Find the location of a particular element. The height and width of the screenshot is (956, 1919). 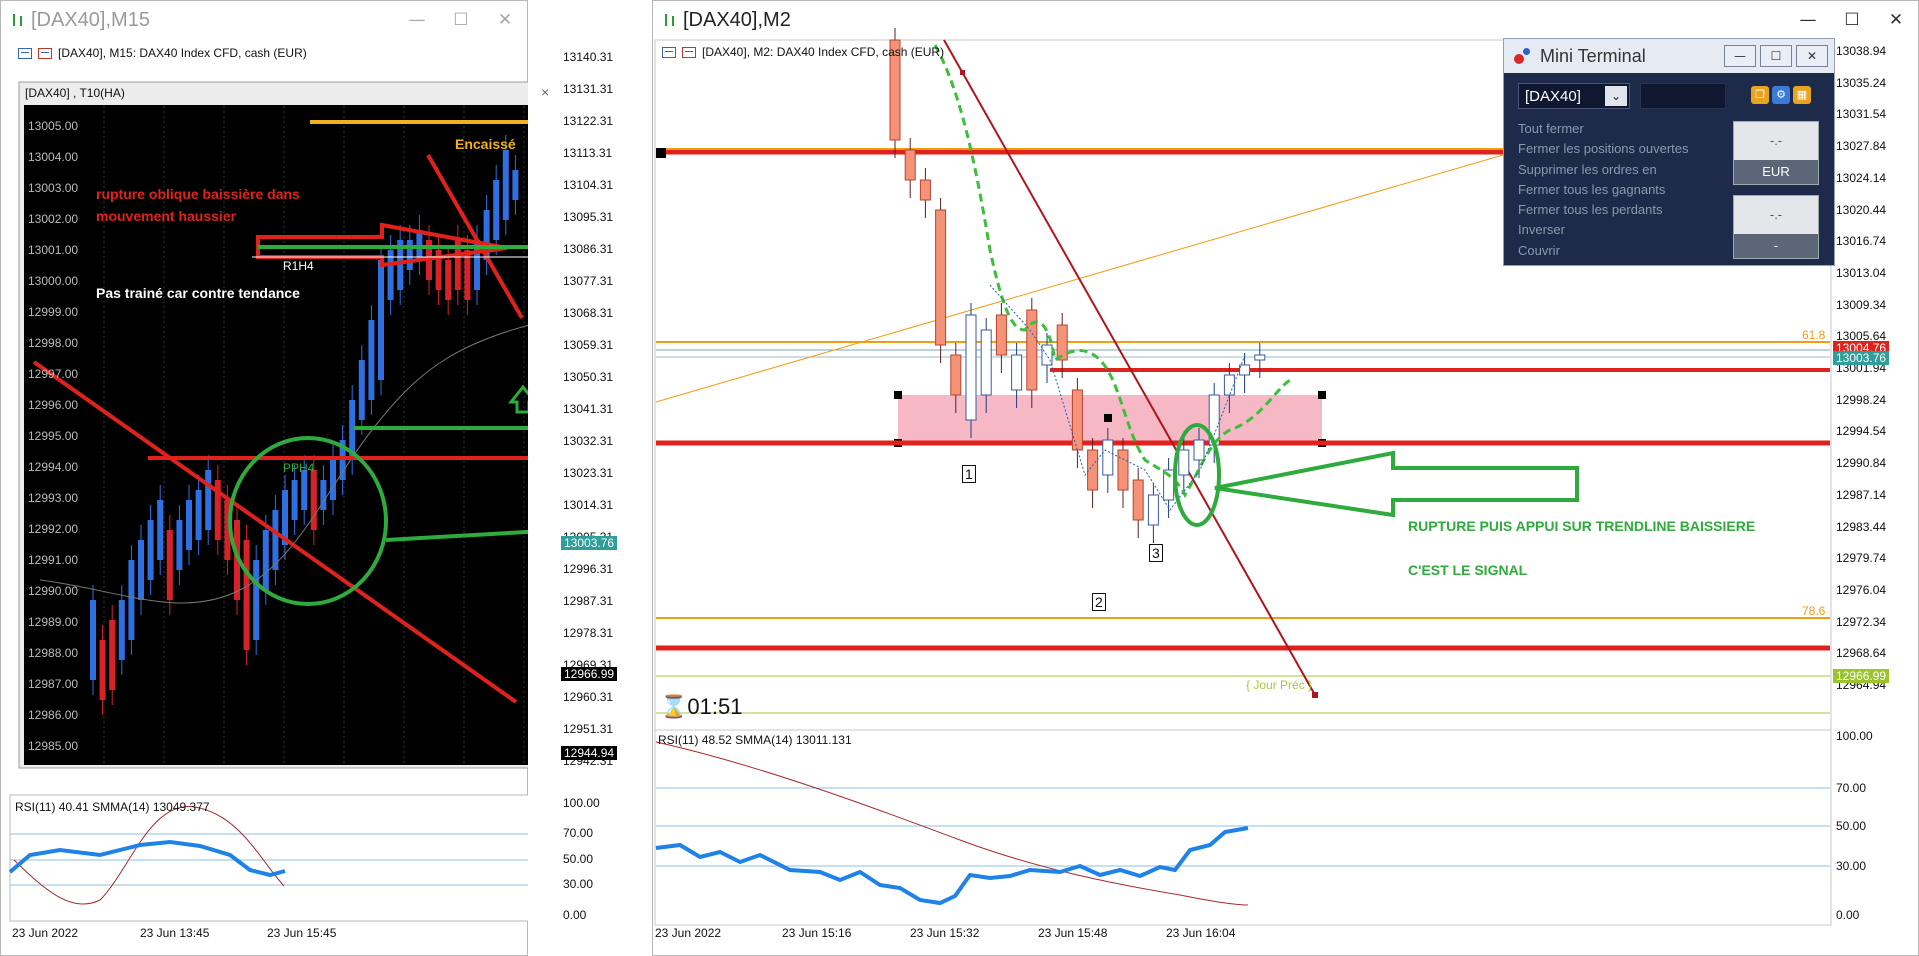

buy-price: -.- is located at coordinates (1776, 214).